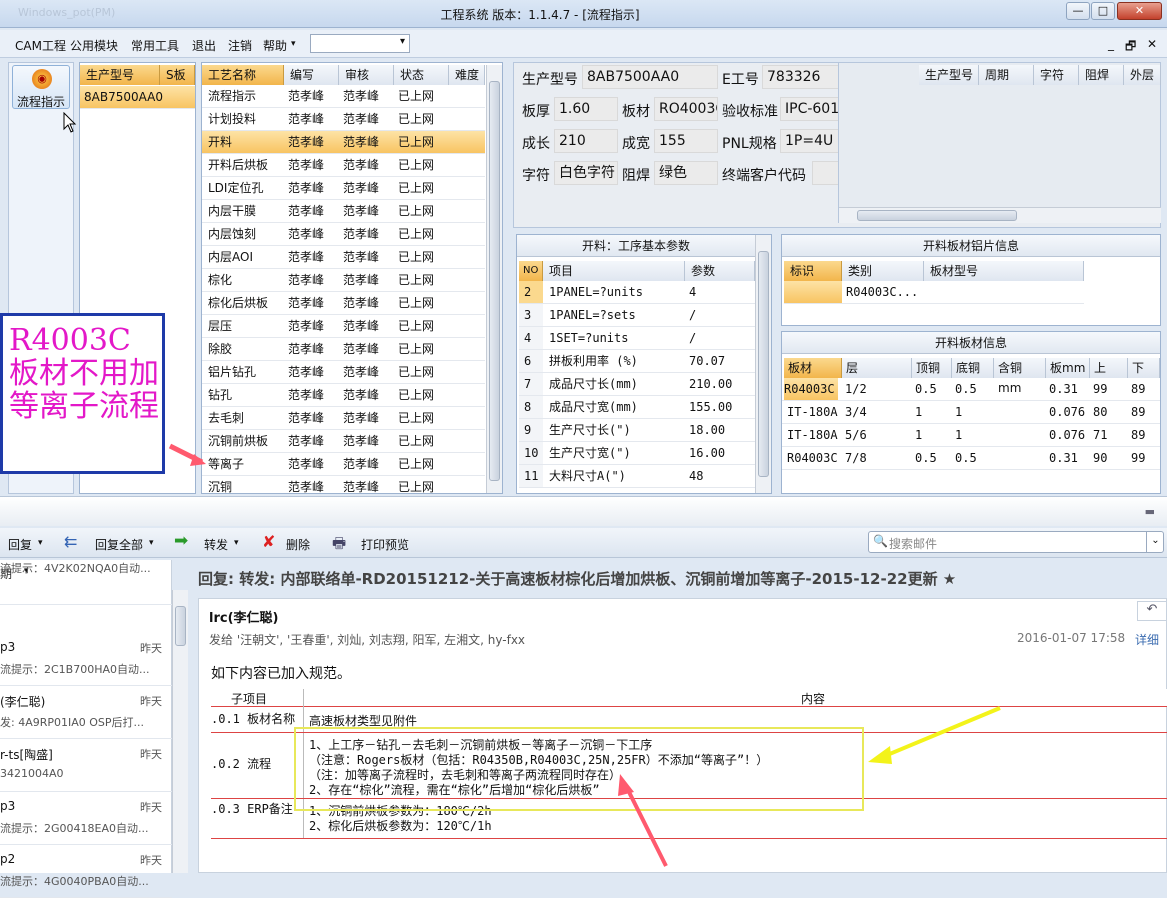  Describe the element at coordinates (360, 43) in the screenshot. I see `module-combo` at that location.